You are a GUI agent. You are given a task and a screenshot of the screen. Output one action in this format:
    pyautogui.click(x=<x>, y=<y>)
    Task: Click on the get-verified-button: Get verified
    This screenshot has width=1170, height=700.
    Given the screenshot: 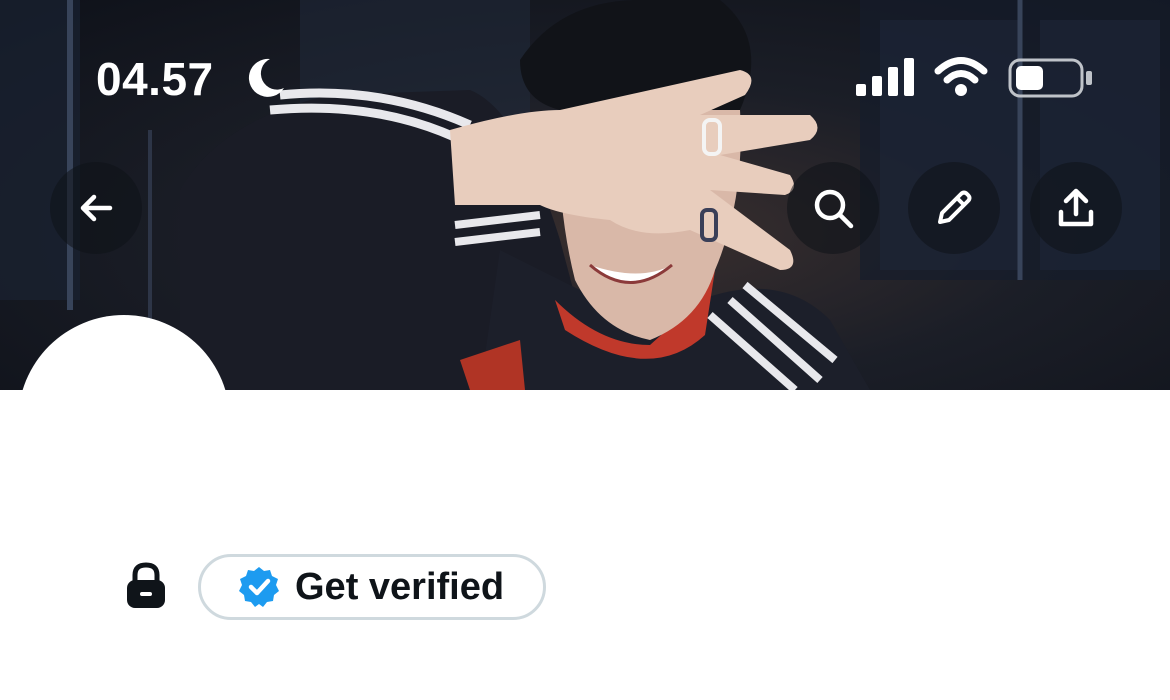 What is the action you would take?
    pyautogui.click(x=372, y=587)
    